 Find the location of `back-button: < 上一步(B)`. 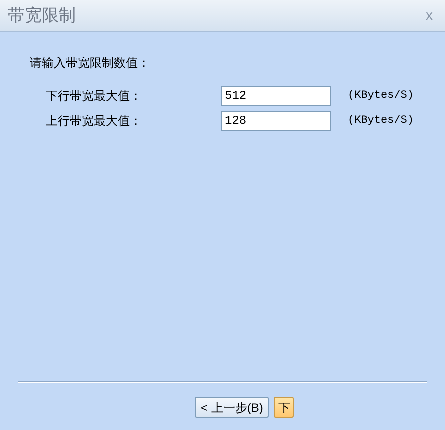

back-button: < 上一步(B) is located at coordinates (232, 407).